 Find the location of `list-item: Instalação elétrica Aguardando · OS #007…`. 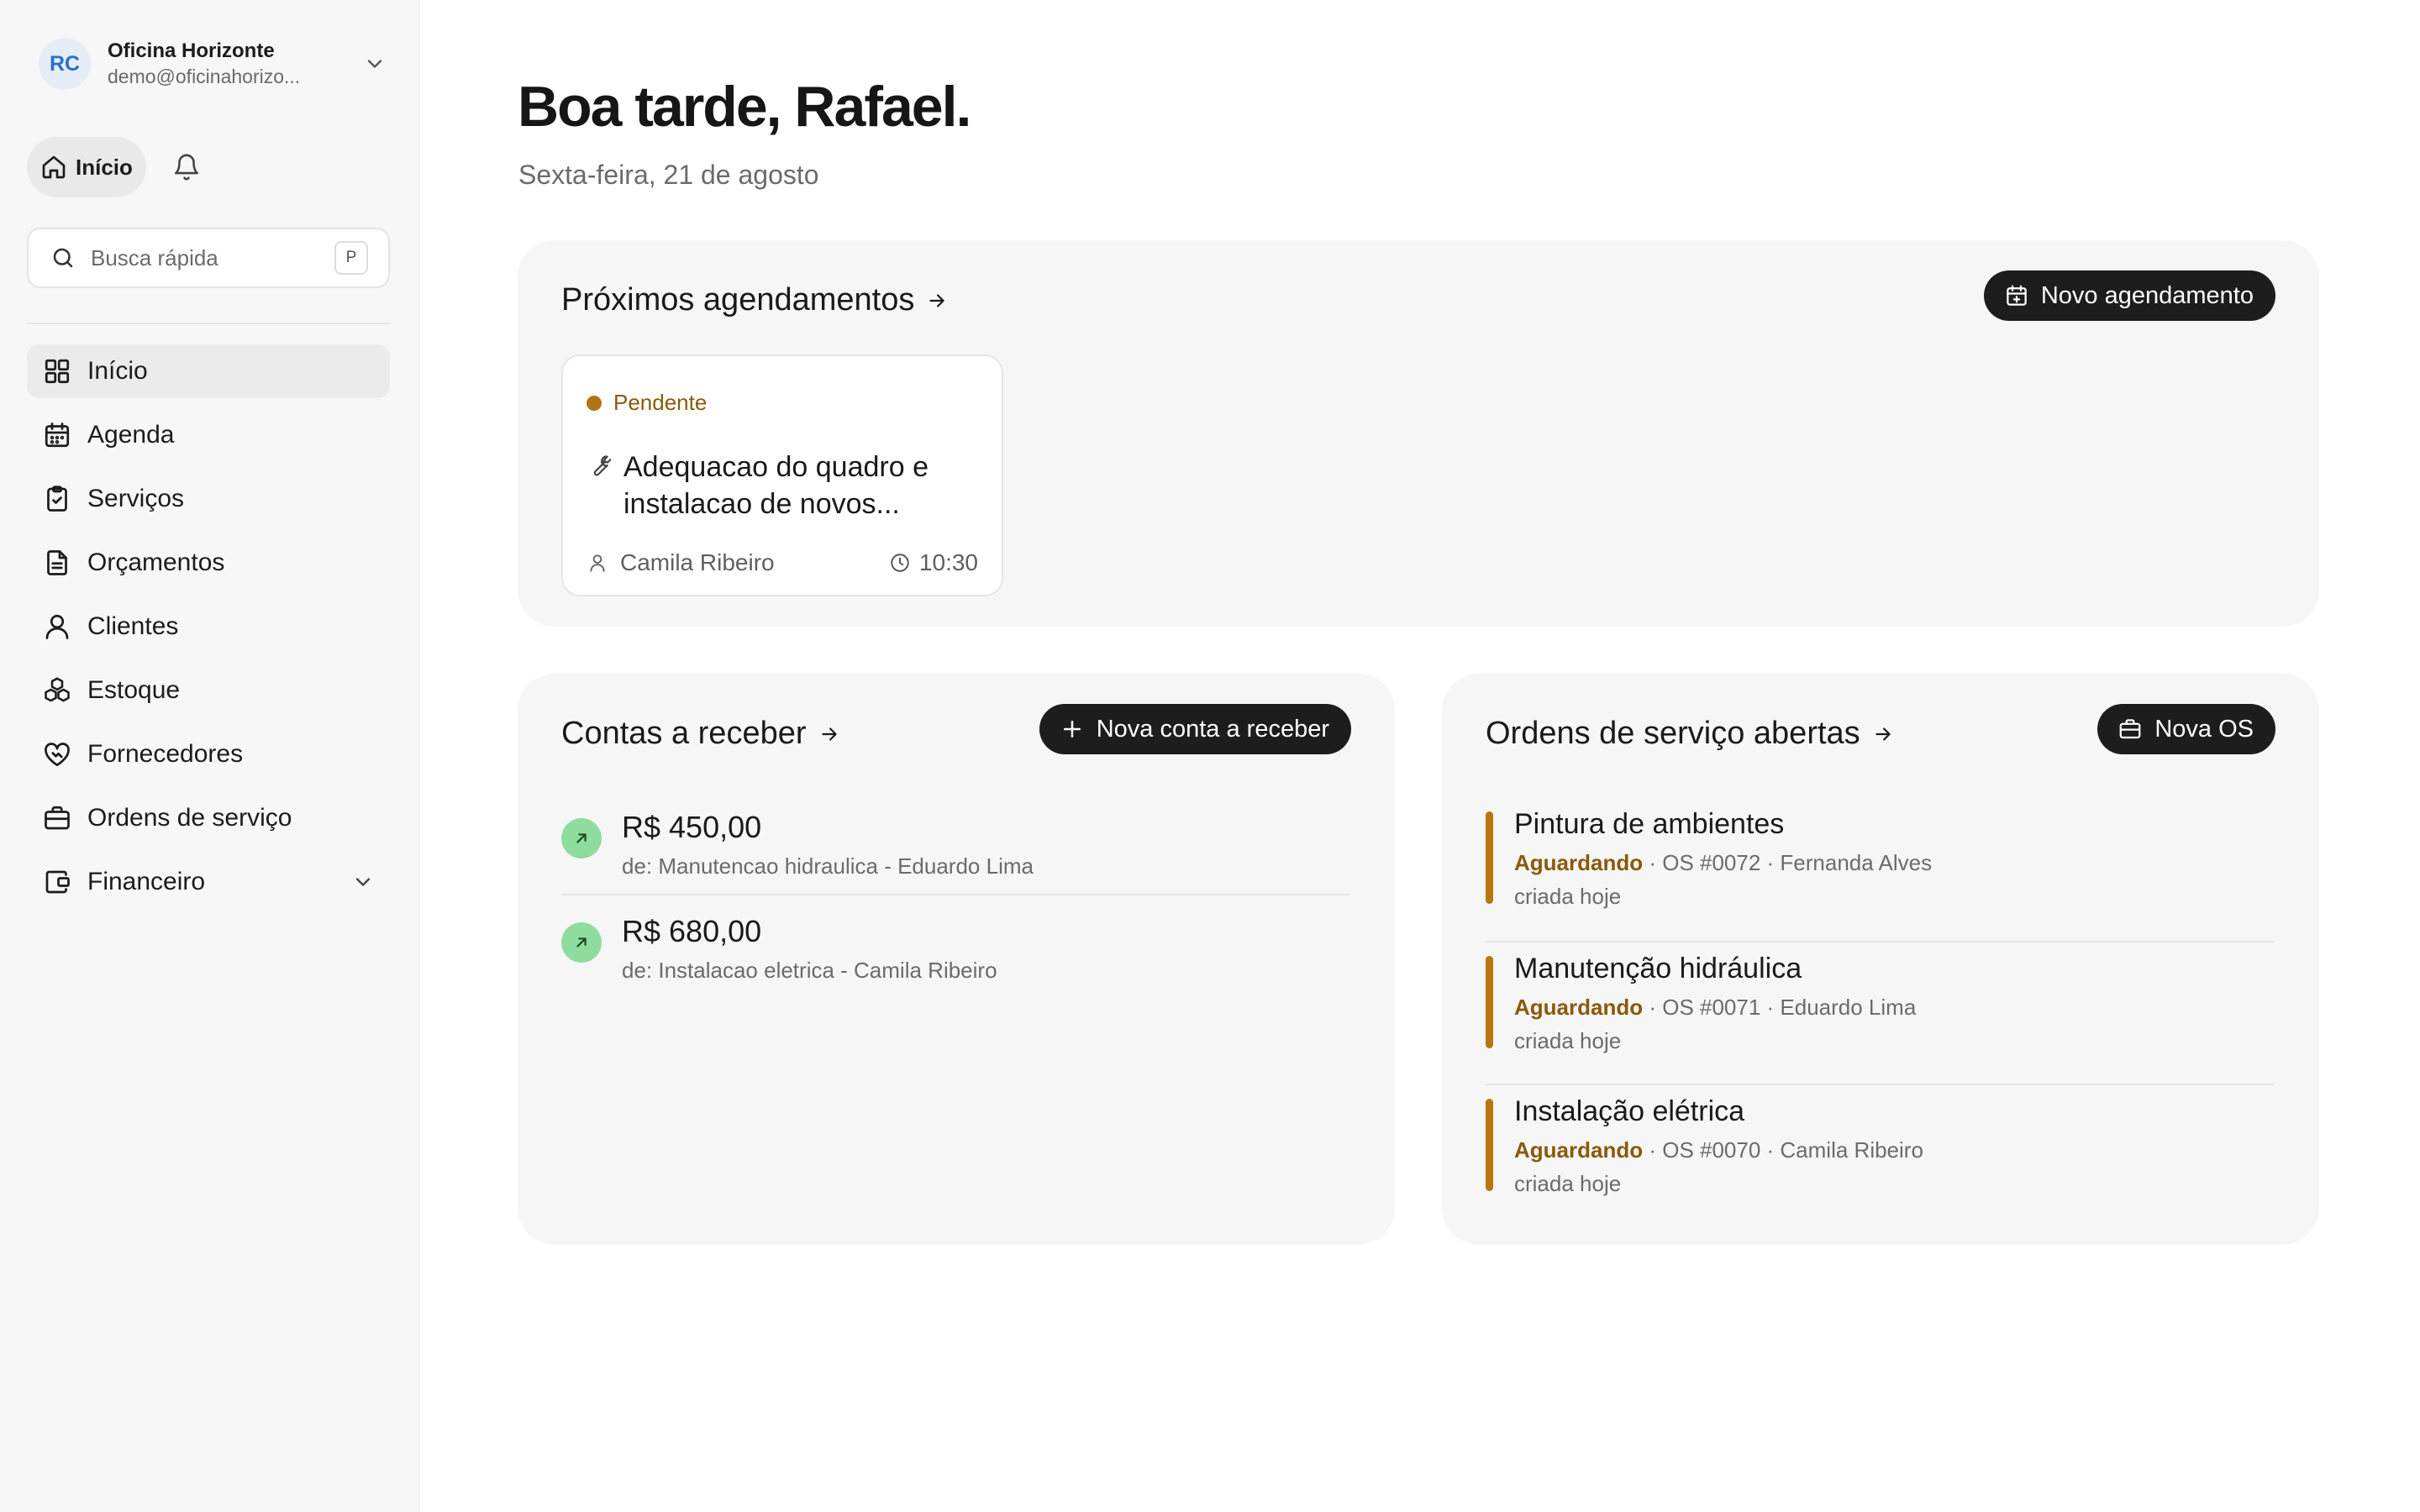

list-item: Instalação elétrica Aguardando · OS #007… is located at coordinates (1880, 1155).